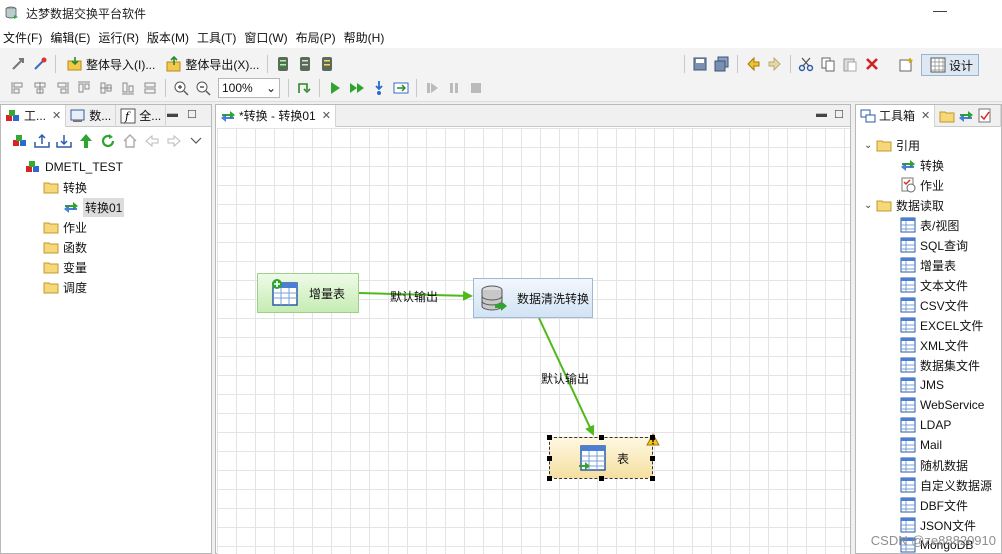 The width and height of the screenshot is (1002, 554). Describe the element at coordinates (904, 205) in the screenshot. I see `toolbox-section: ⌄ 数据读取` at that location.